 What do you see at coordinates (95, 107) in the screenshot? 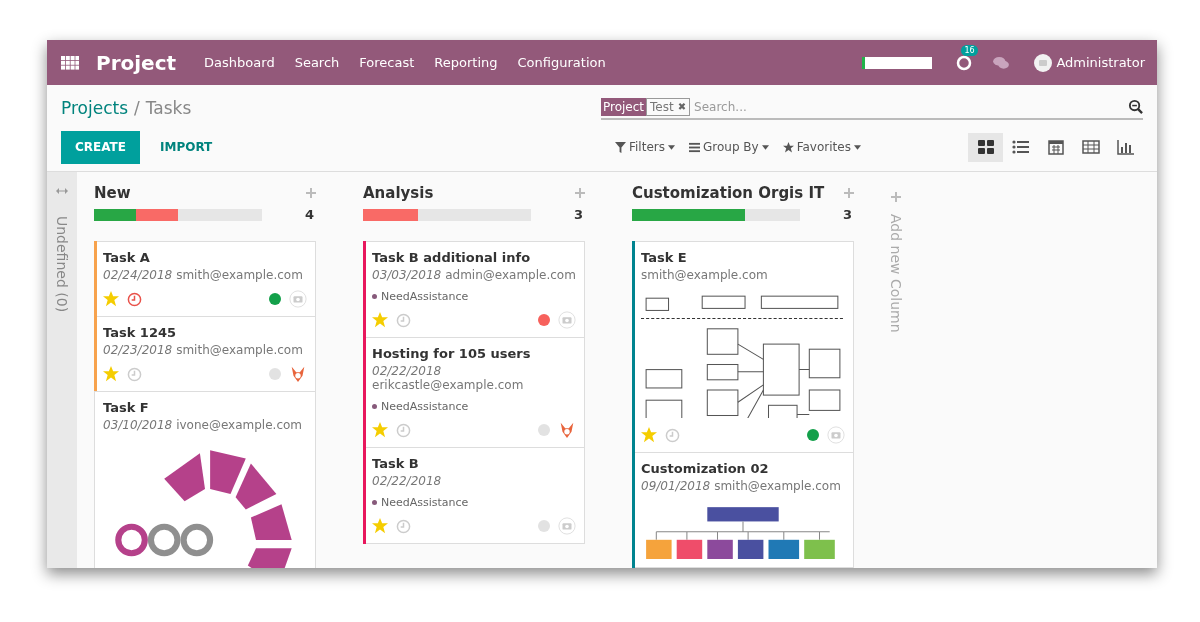
I see `breadcrumb-link: Projects` at bounding box center [95, 107].